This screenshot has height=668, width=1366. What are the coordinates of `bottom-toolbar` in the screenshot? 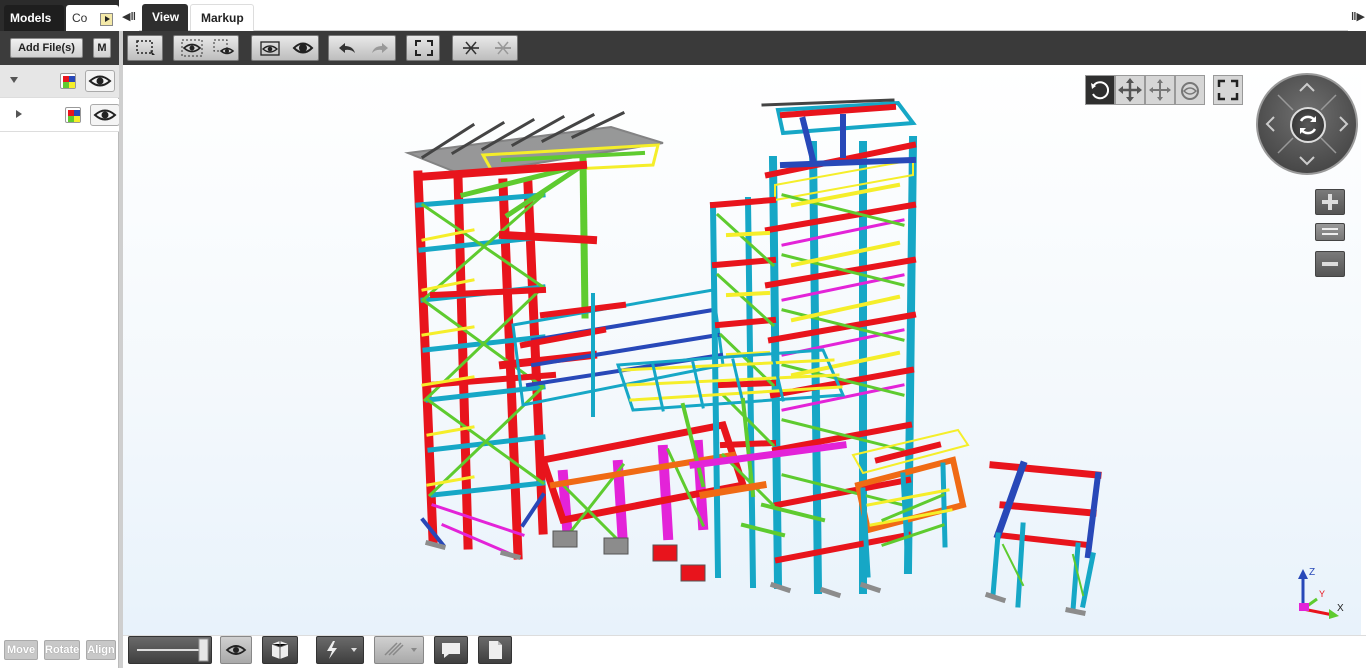 It's located at (744, 651).